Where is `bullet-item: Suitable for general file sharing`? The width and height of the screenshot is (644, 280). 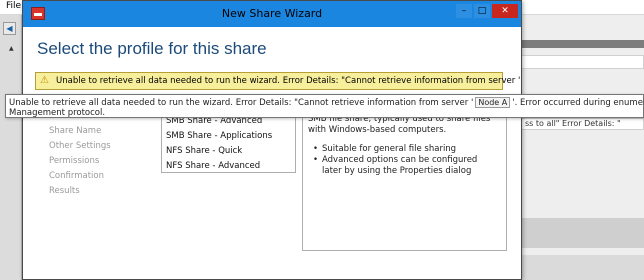 bullet-item: Suitable for general file sharing is located at coordinates (403, 149).